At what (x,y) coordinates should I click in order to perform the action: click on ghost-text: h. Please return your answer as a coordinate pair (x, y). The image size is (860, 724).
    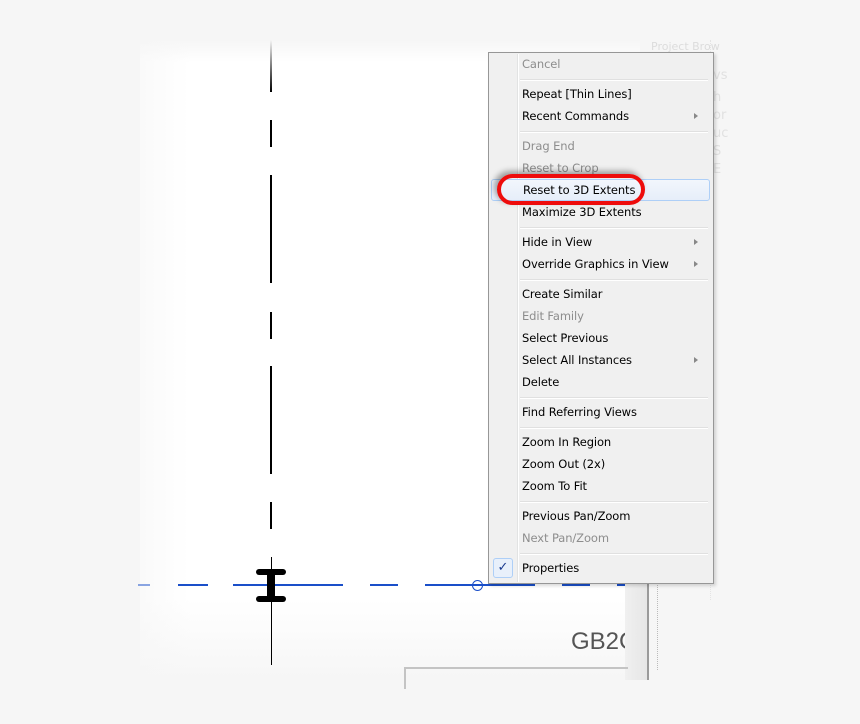
    Looking at the image, I should click on (717, 97).